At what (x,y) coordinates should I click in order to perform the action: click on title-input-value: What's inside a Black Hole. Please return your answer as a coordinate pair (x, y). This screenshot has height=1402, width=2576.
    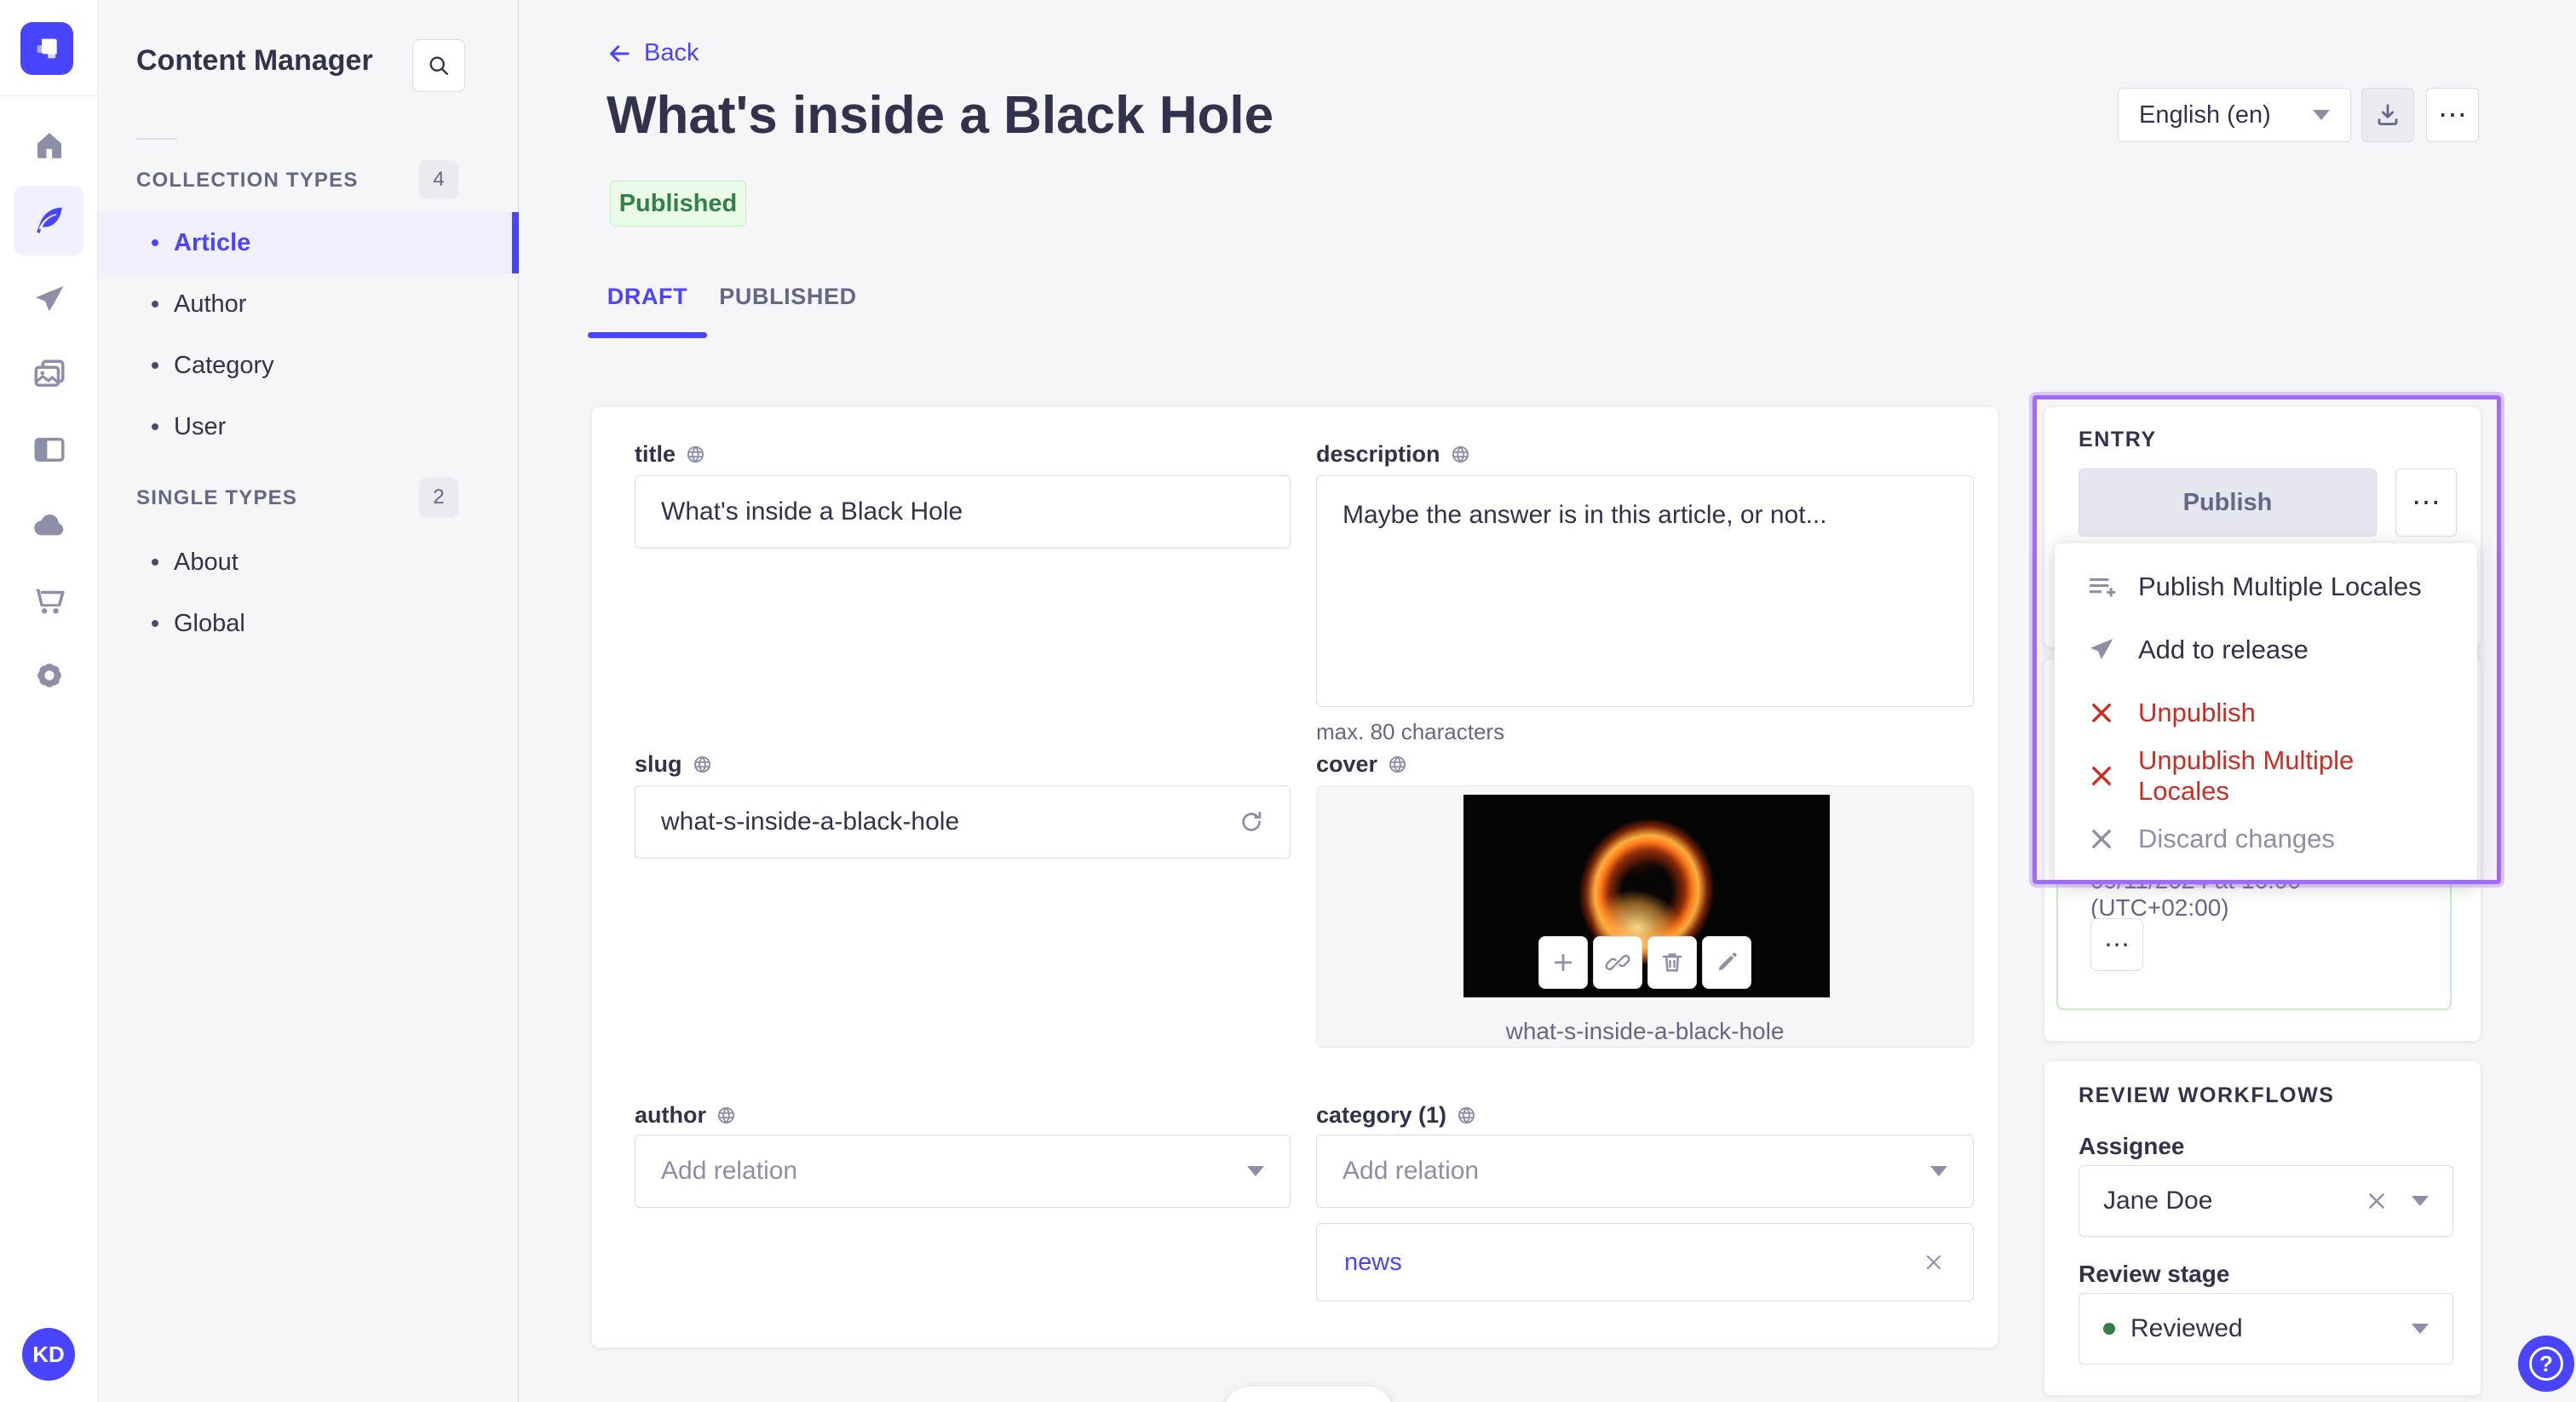
    Looking at the image, I should click on (812, 511).